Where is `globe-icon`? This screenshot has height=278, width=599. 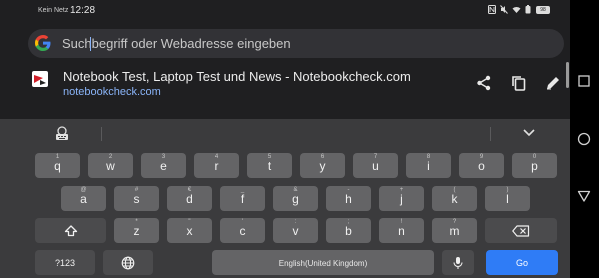 globe-icon is located at coordinates (128, 262).